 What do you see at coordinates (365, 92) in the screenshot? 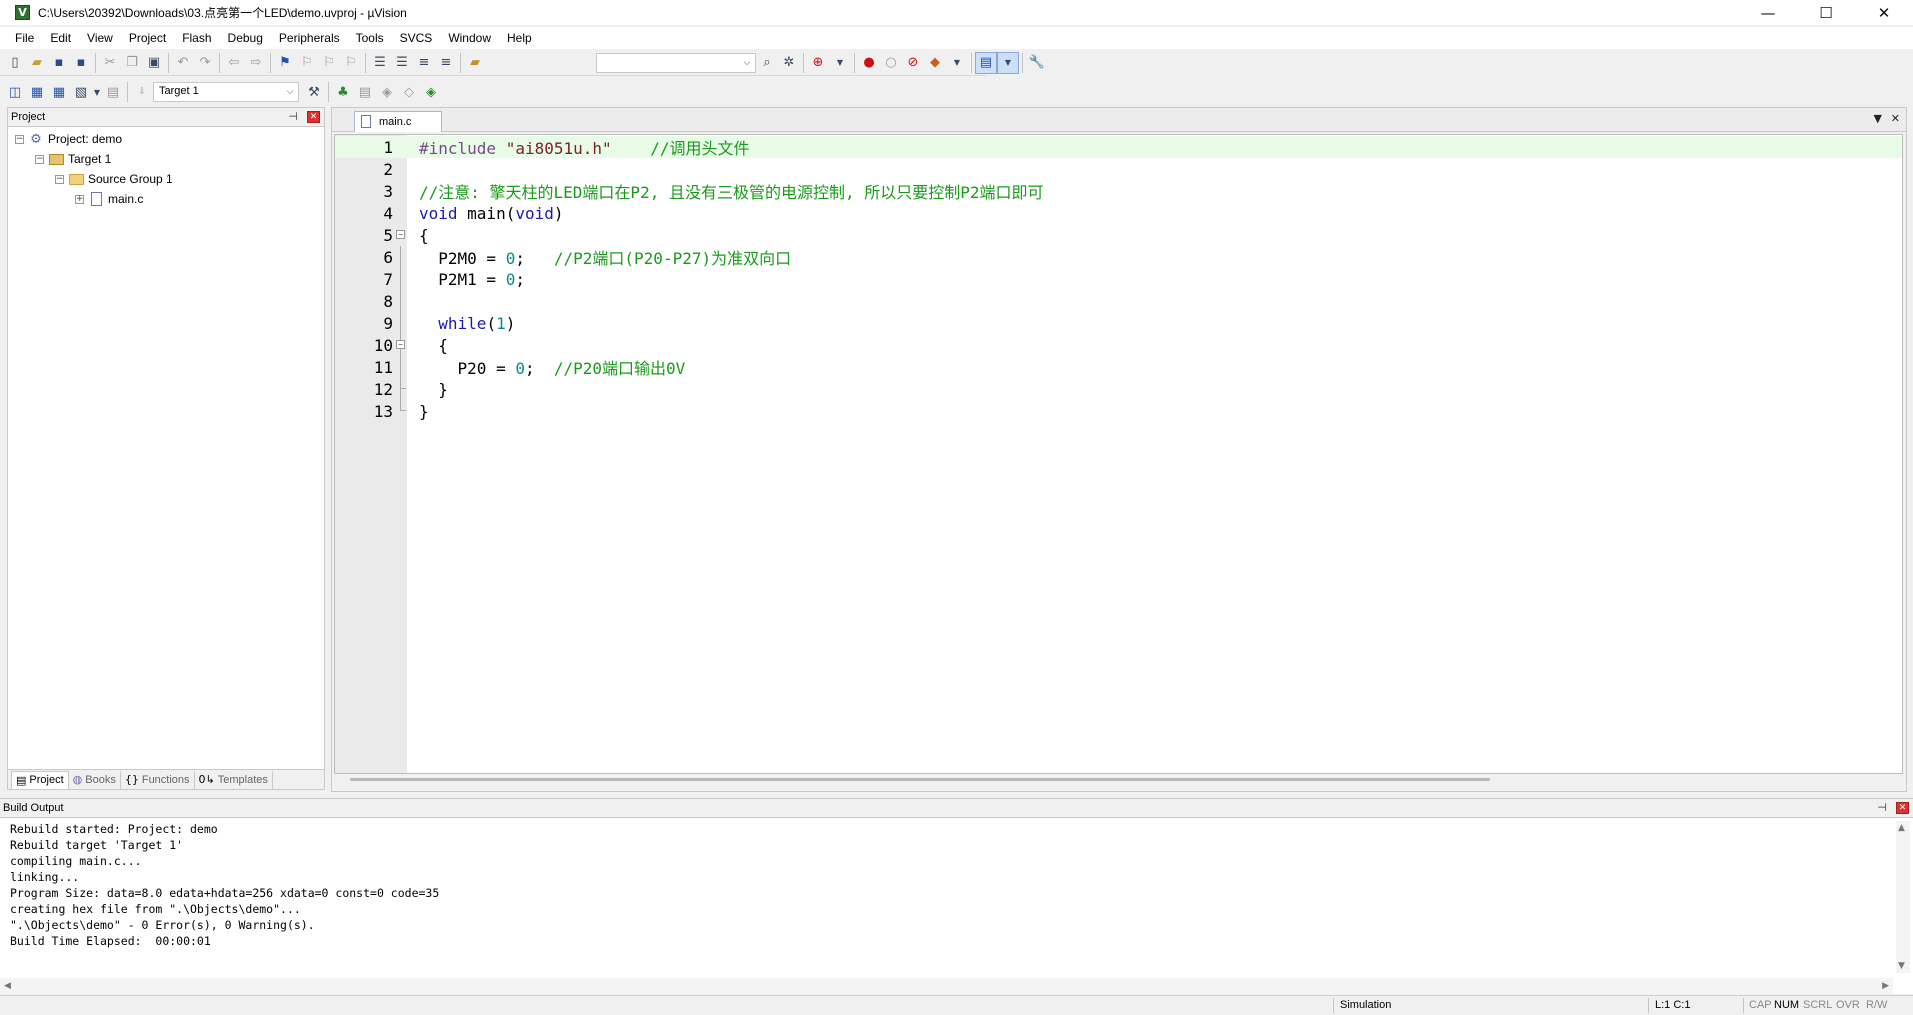
I see `manage-runtime-icon: ▤` at bounding box center [365, 92].